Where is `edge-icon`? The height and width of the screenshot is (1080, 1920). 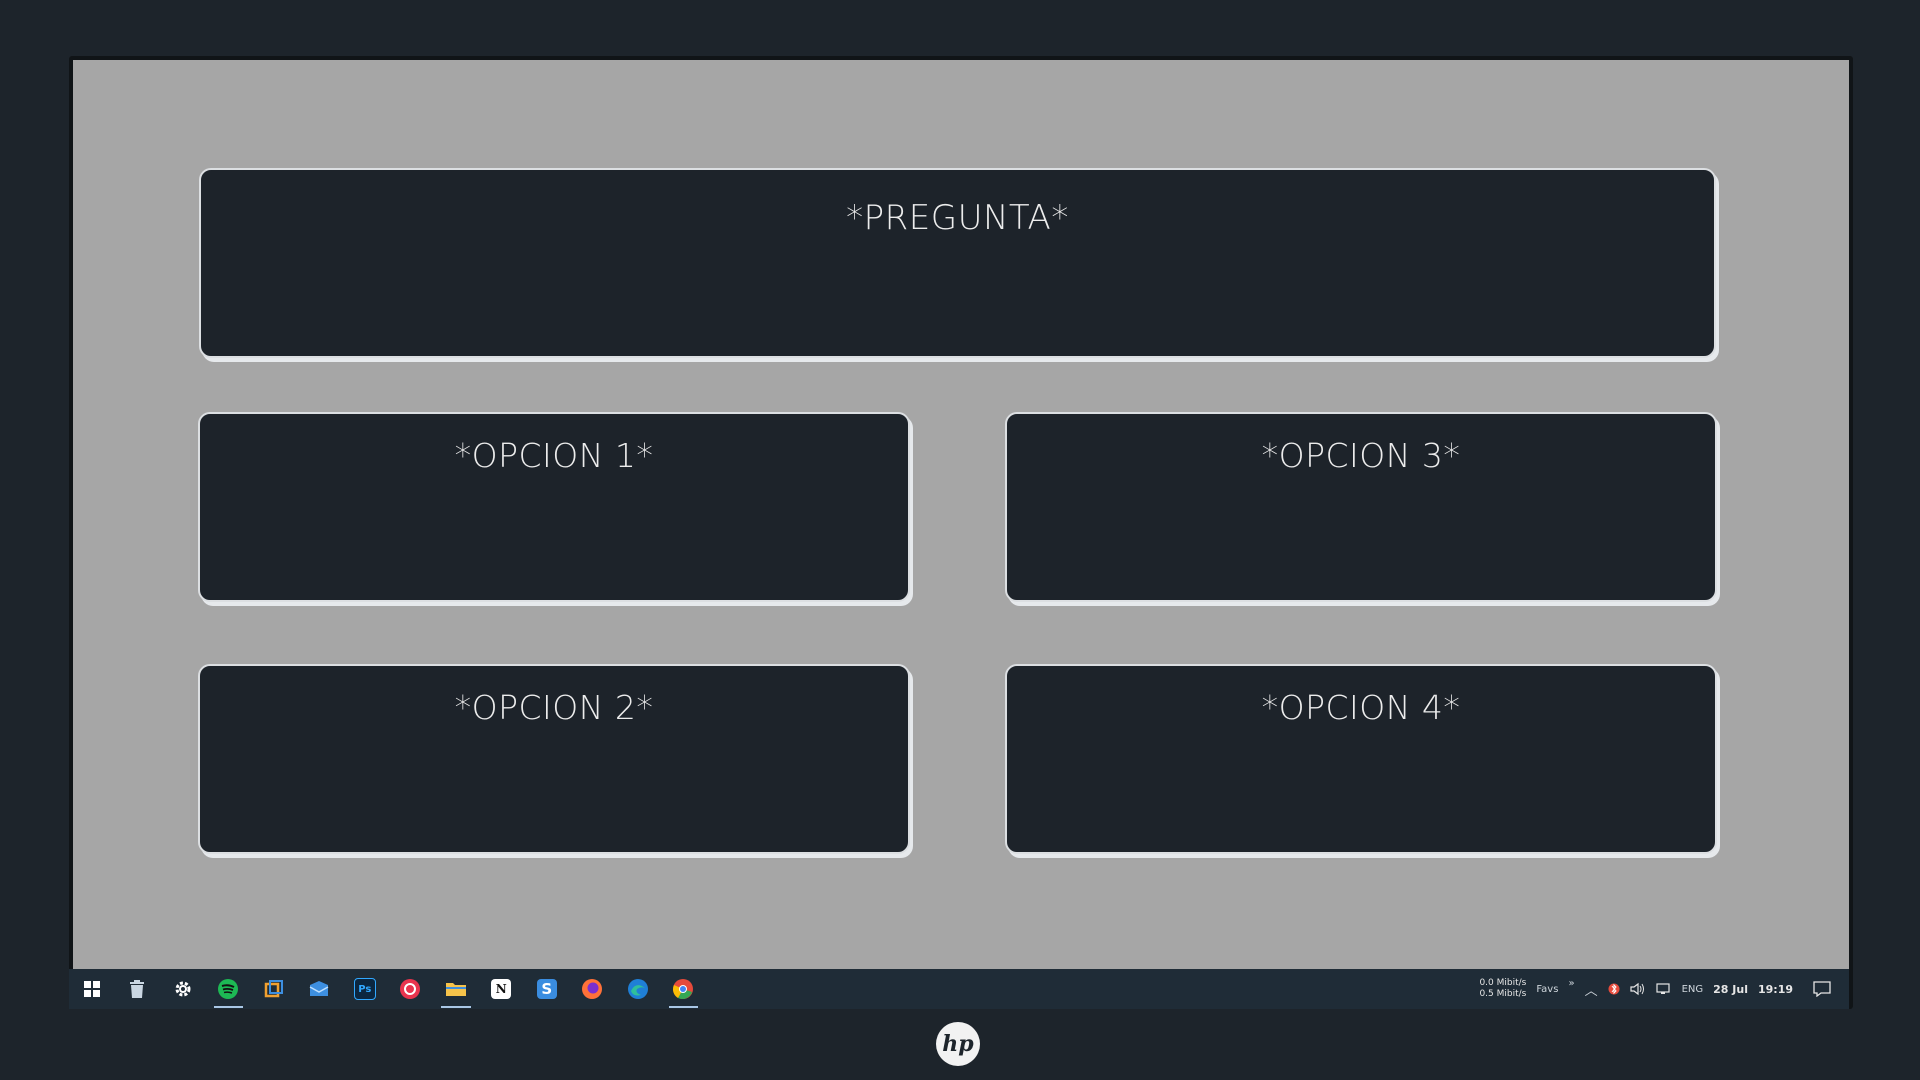 edge-icon is located at coordinates (638, 989).